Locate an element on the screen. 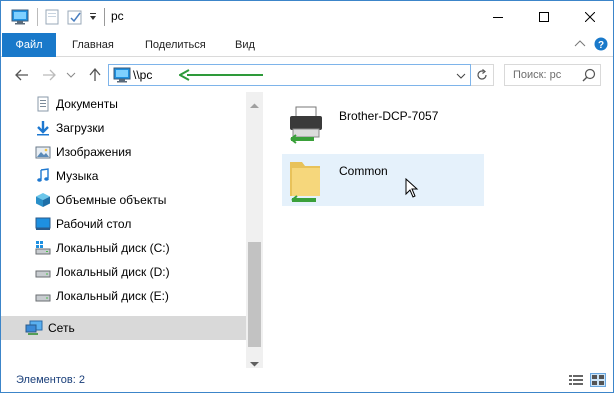 The width and height of the screenshot is (614, 393). minimize-button is located at coordinates (498, 17).